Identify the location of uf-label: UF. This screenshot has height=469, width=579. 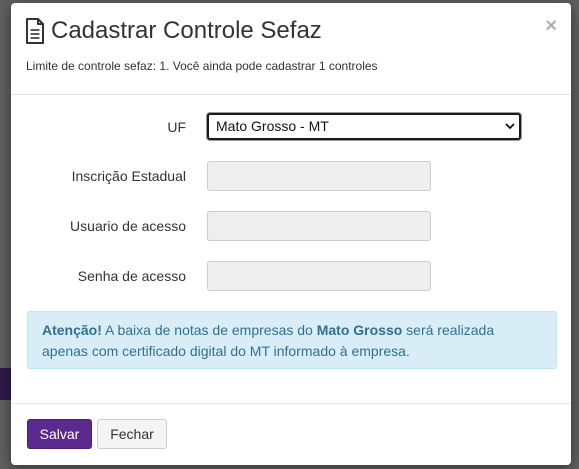
(176, 127).